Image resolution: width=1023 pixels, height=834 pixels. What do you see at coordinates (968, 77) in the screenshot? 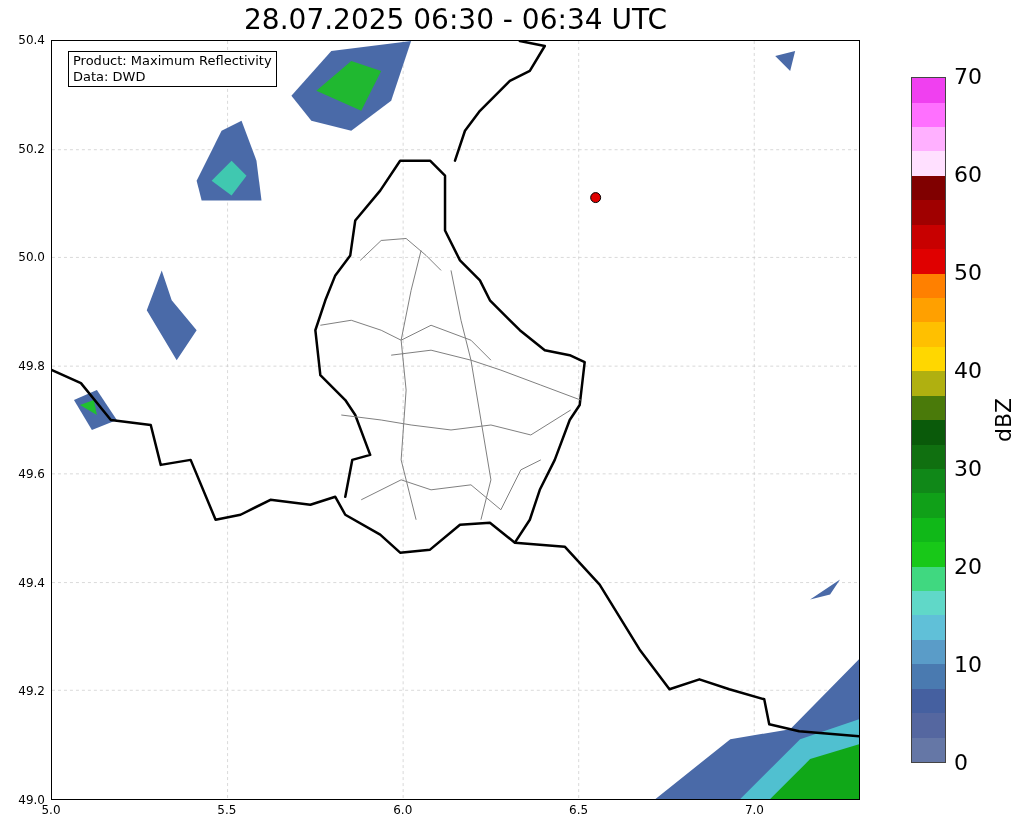
I see `colorbar-tick-label: 70` at bounding box center [968, 77].